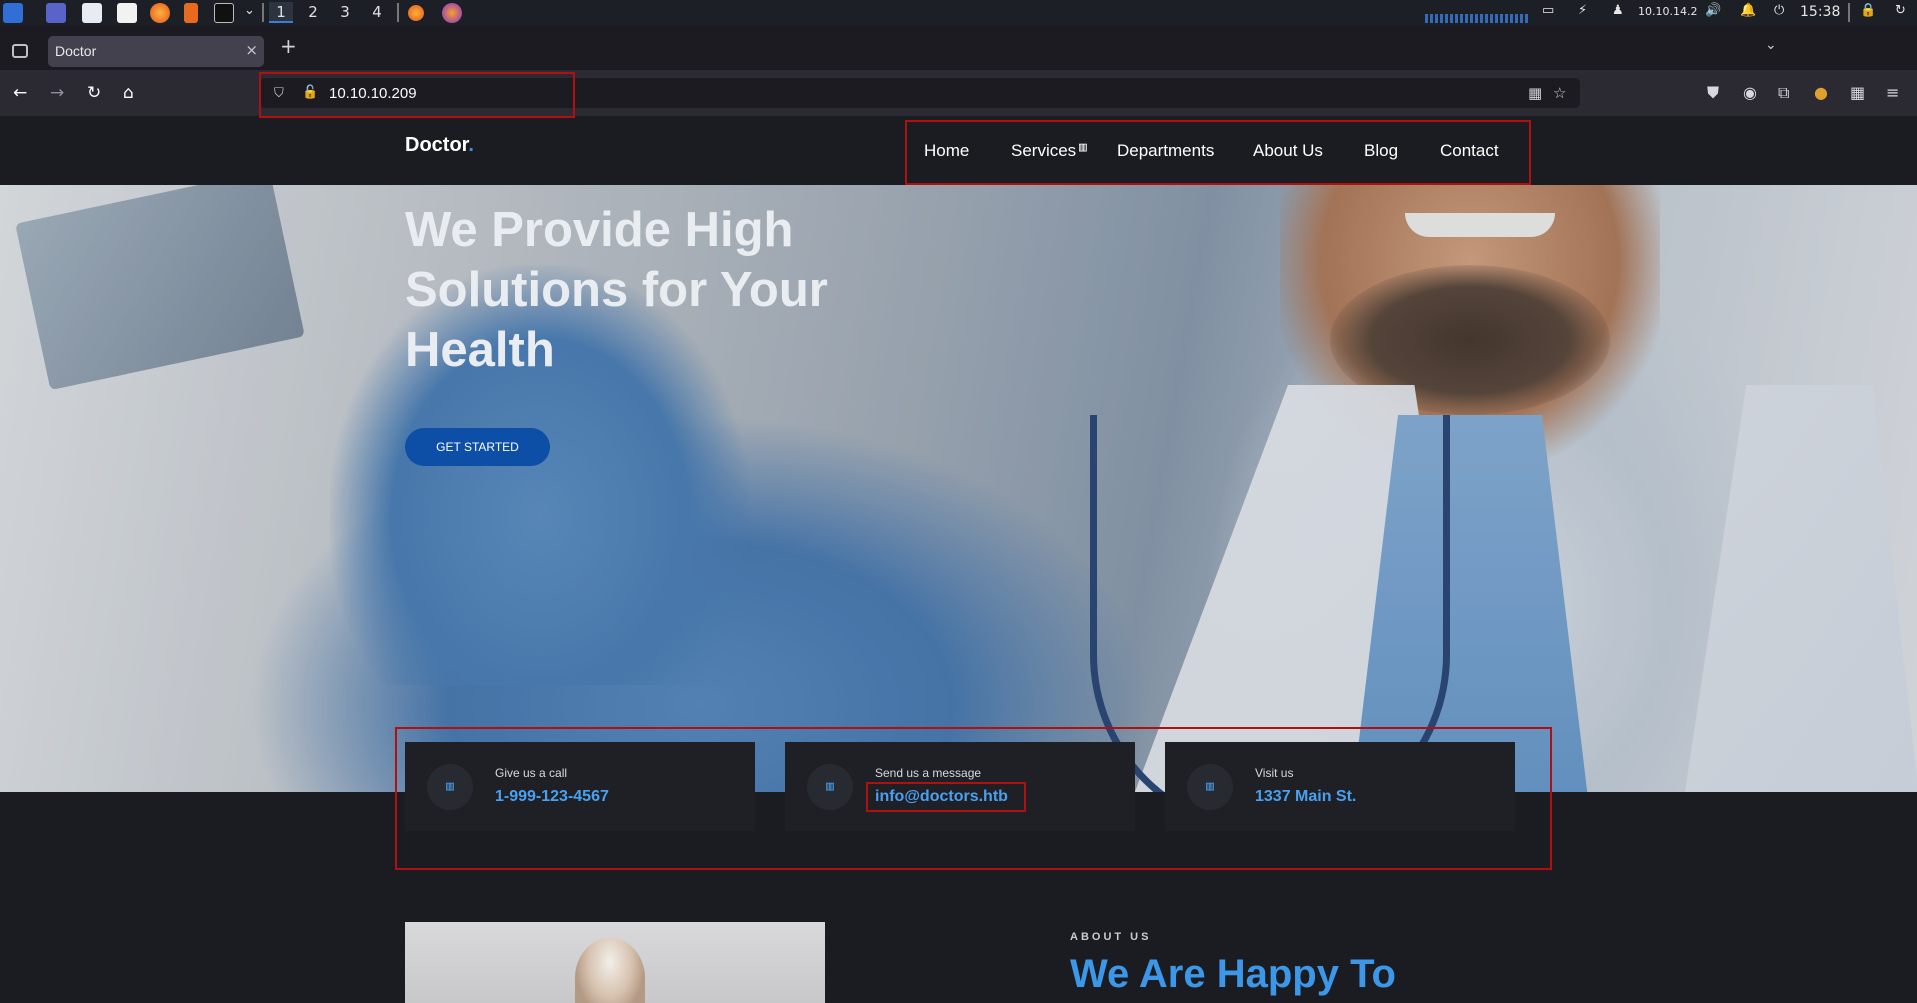 This screenshot has height=1003, width=1917. What do you see at coordinates (288, 46) in the screenshot?
I see `new-tab-button: +` at bounding box center [288, 46].